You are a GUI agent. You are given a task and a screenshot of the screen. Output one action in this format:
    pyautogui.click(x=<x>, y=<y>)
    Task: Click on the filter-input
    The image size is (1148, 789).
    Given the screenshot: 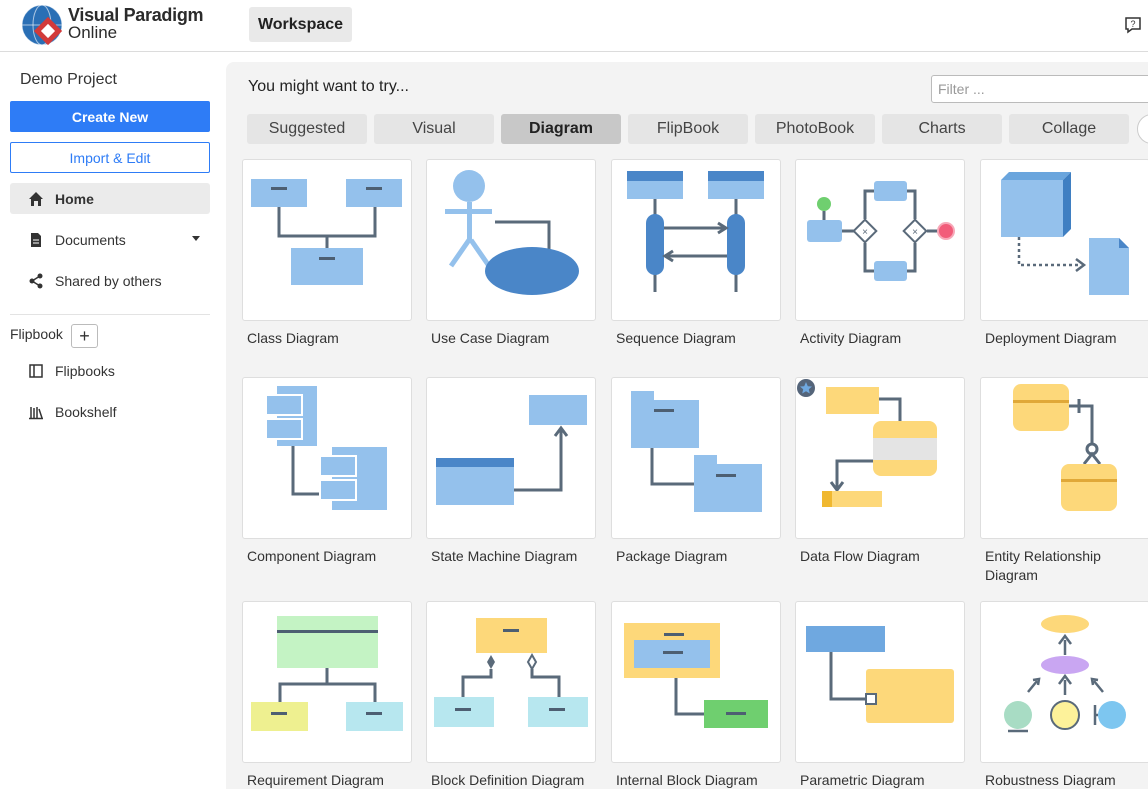 What is the action you would take?
    pyautogui.click(x=1039, y=89)
    